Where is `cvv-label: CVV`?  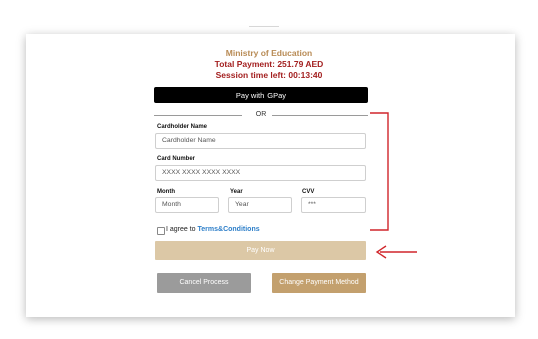 cvv-label: CVV is located at coordinates (308, 192).